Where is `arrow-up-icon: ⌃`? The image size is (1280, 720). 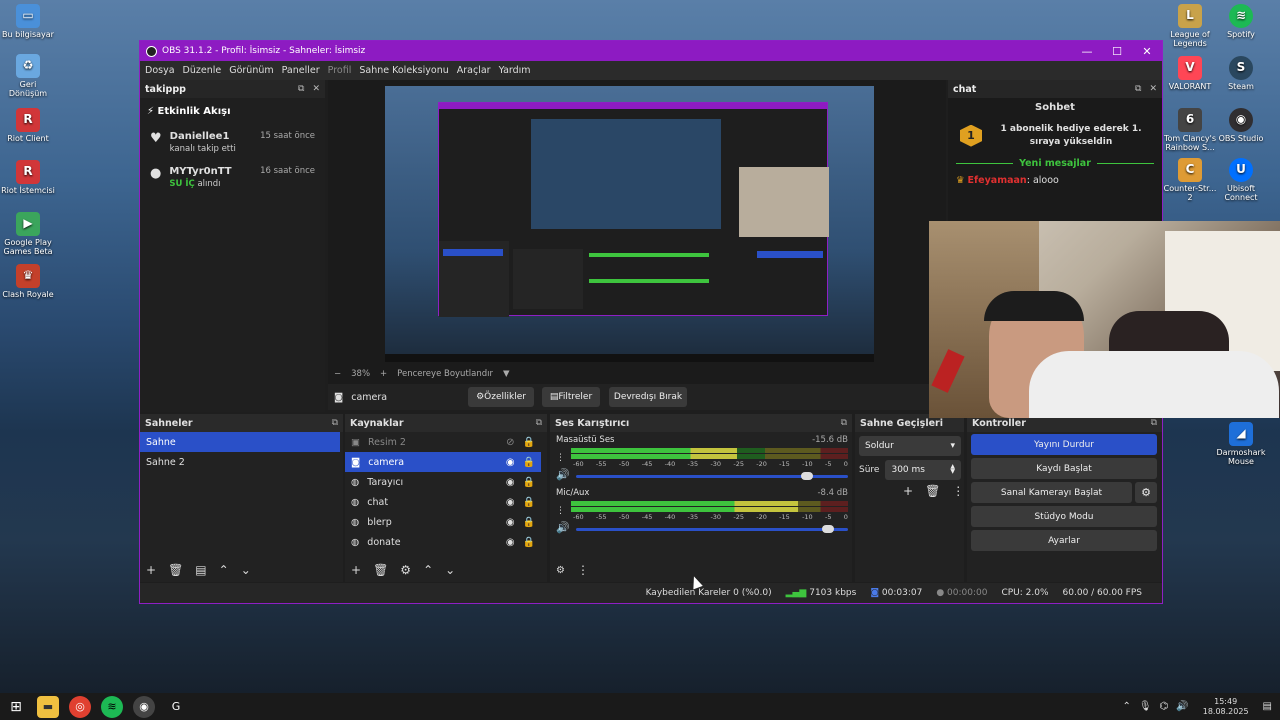
arrow-up-icon: ⌃ is located at coordinates (224, 570).